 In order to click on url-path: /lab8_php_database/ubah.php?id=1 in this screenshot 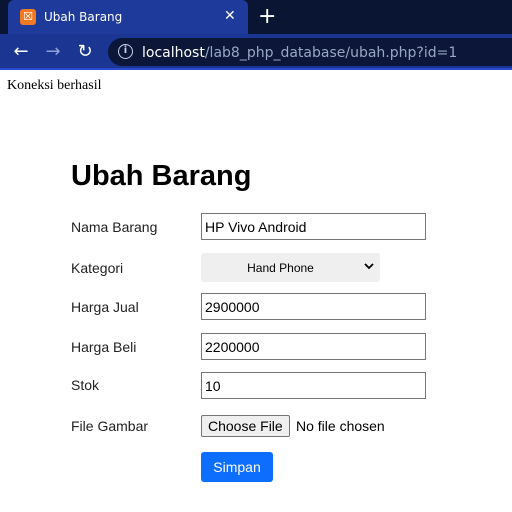, I will do `click(331, 53)`.